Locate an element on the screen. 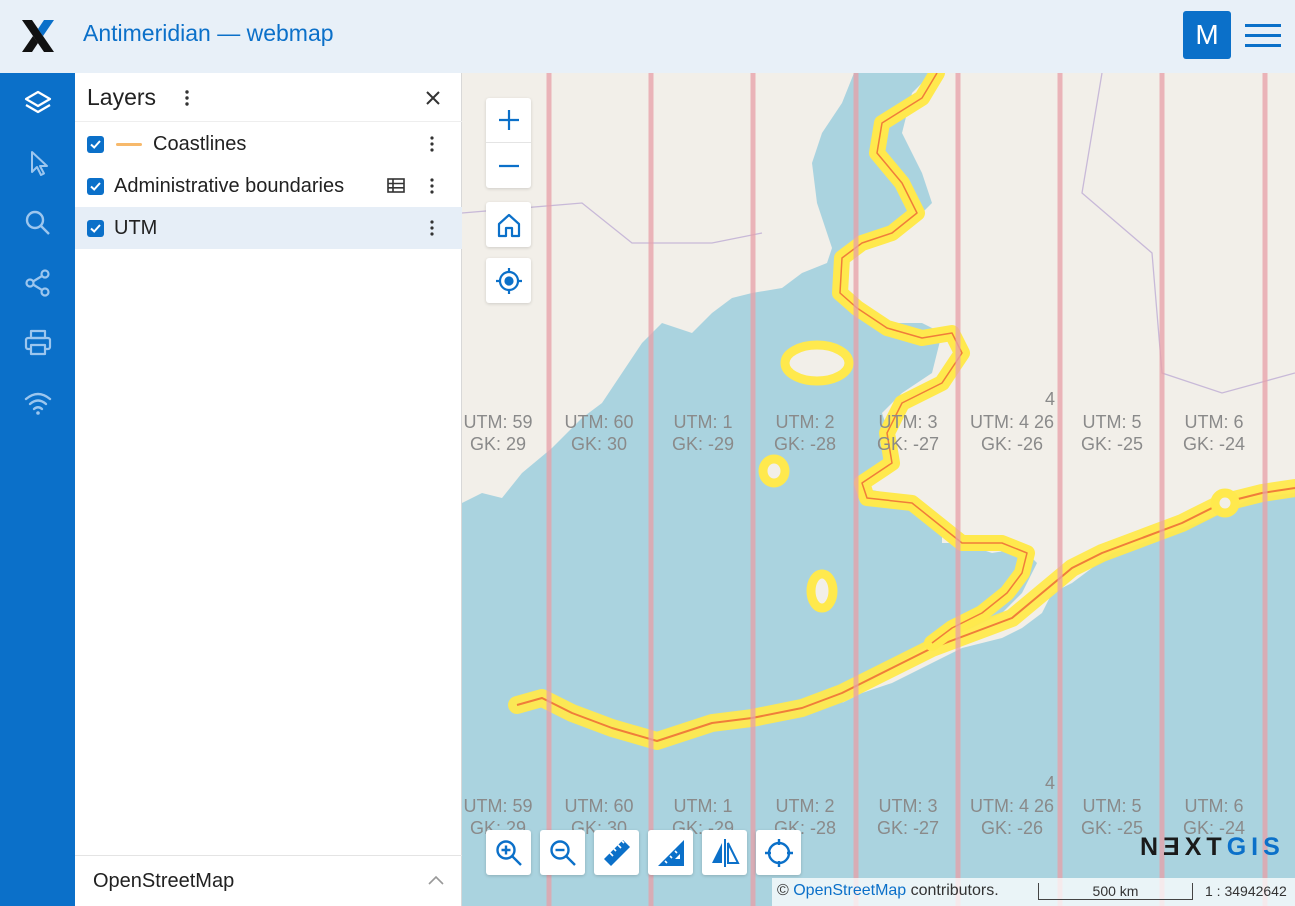 Image resolution: width=1295 pixels, height=906 pixels. left-toolbar is located at coordinates (37, 489).